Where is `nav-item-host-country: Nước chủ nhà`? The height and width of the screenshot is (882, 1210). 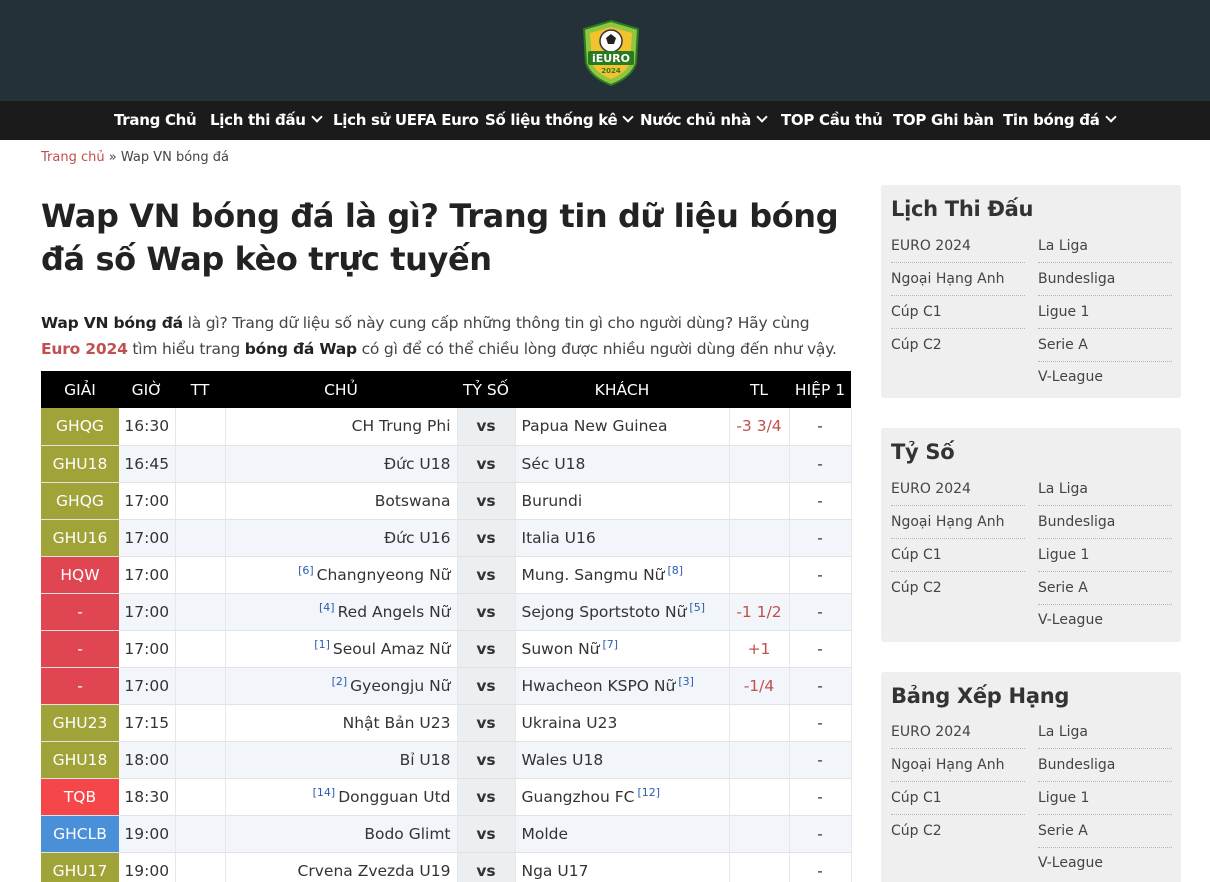 nav-item-host-country: Nước chủ nhà is located at coordinates (704, 120).